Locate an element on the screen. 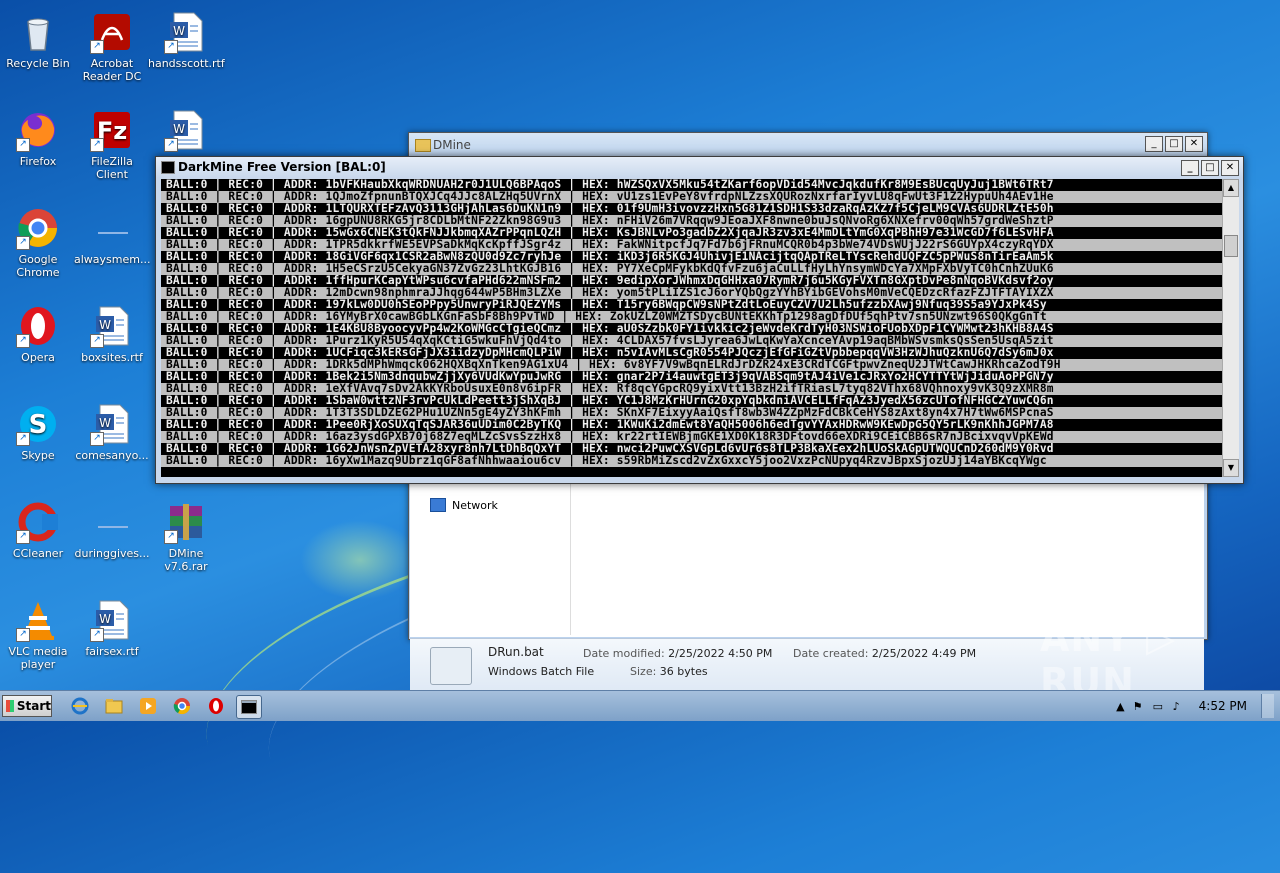 The image size is (1280, 873). desktop-icon-label: DMine v7.6.rar is located at coordinates (186, 560).